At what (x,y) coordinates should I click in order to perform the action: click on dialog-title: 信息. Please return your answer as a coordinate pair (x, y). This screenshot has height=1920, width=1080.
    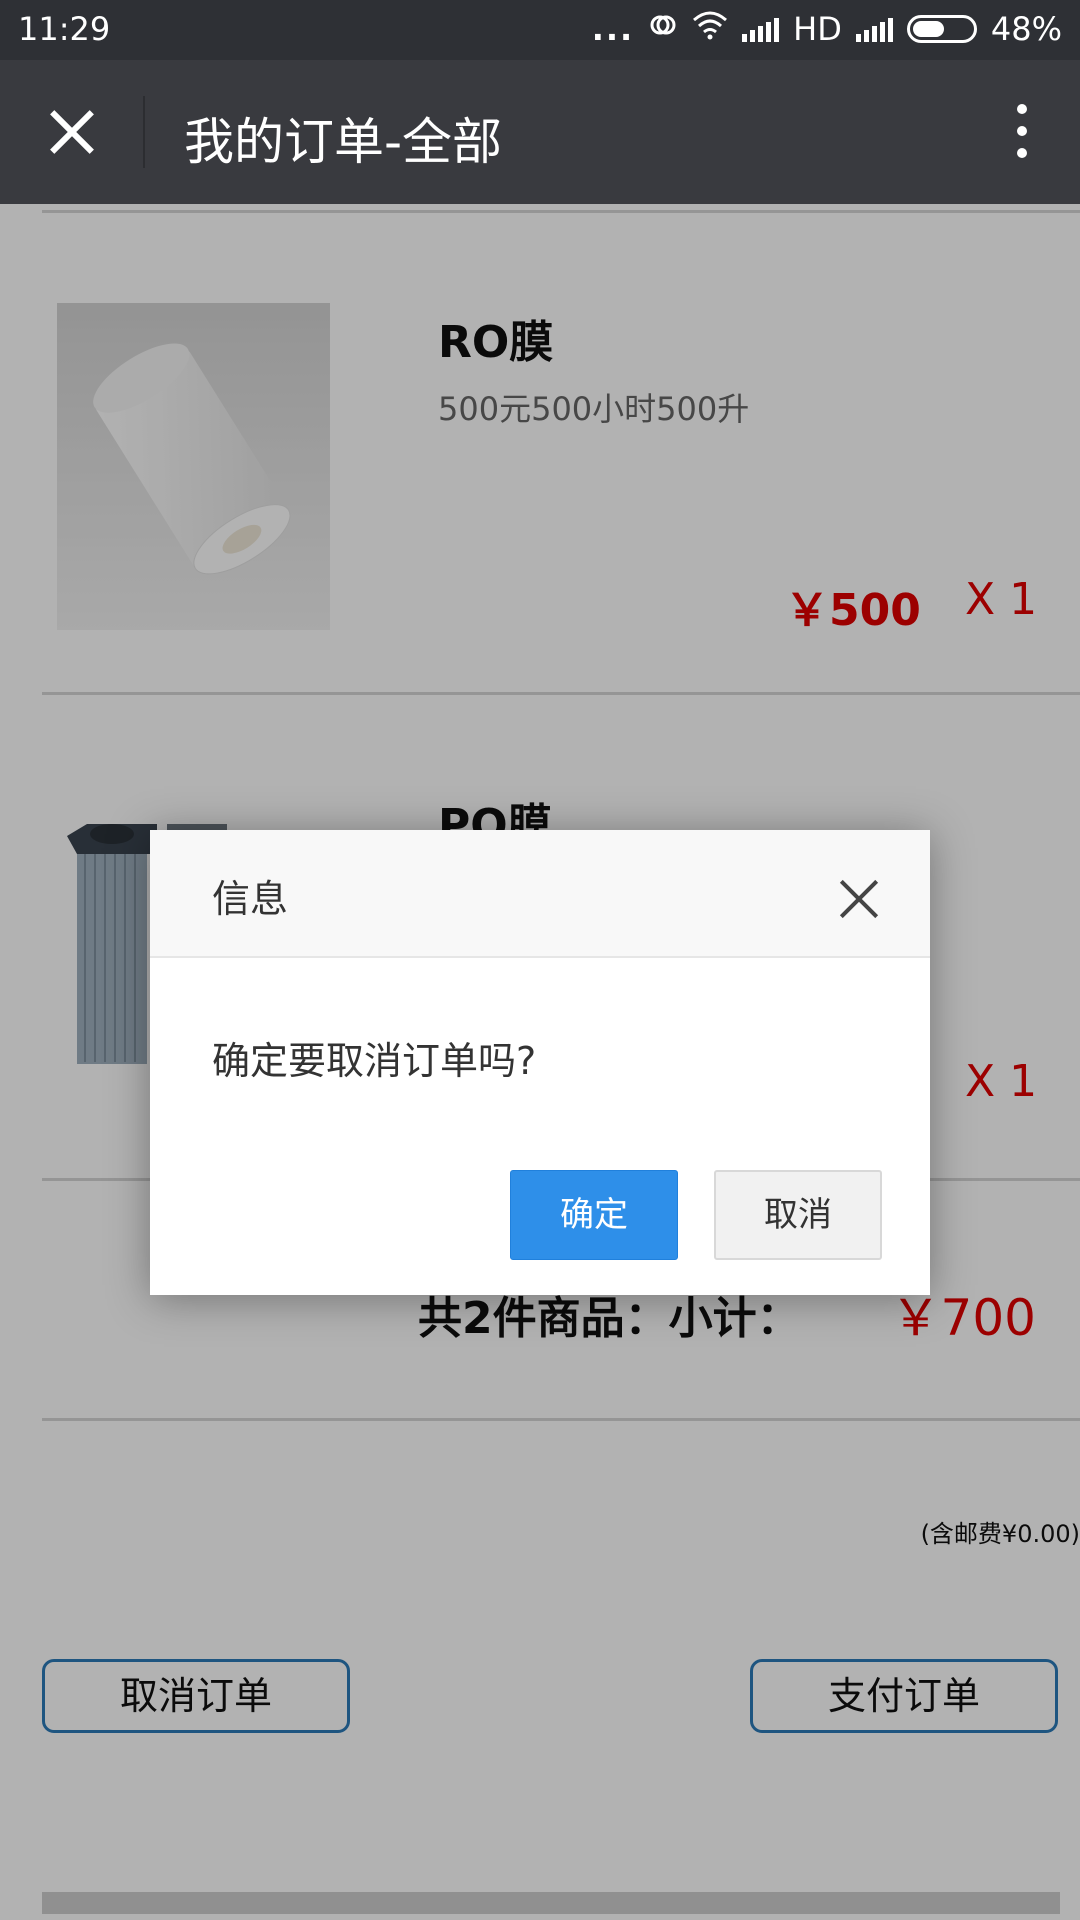
    Looking at the image, I should click on (250, 899).